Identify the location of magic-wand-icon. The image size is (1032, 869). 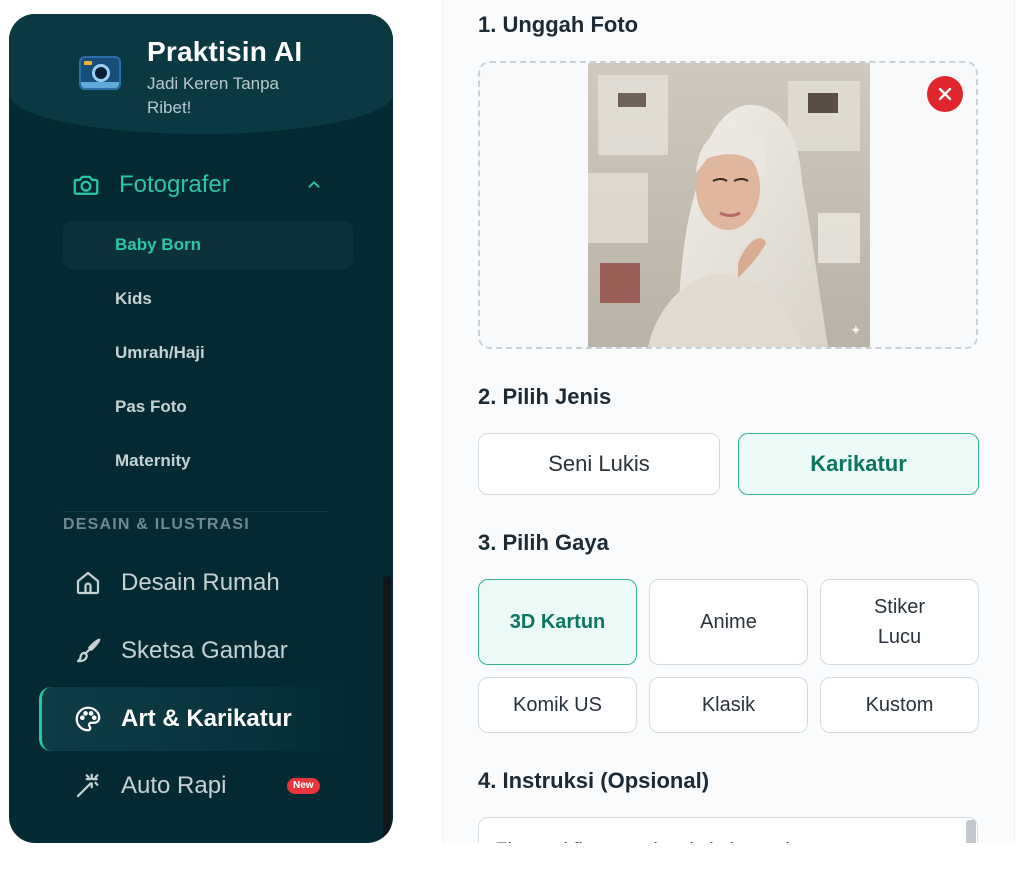
(87, 785).